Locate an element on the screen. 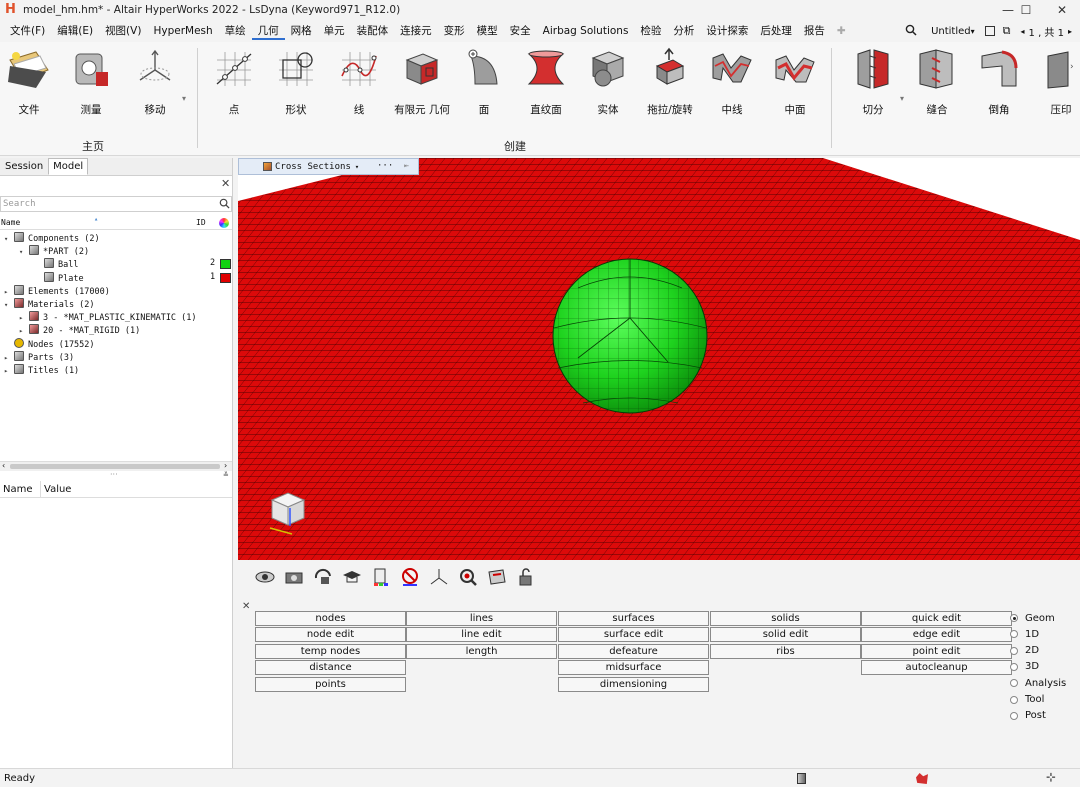 Image resolution: width=1080 pixels, height=787 pixels. ribbon-midline-button: 中线 is located at coordinates (732, 82).